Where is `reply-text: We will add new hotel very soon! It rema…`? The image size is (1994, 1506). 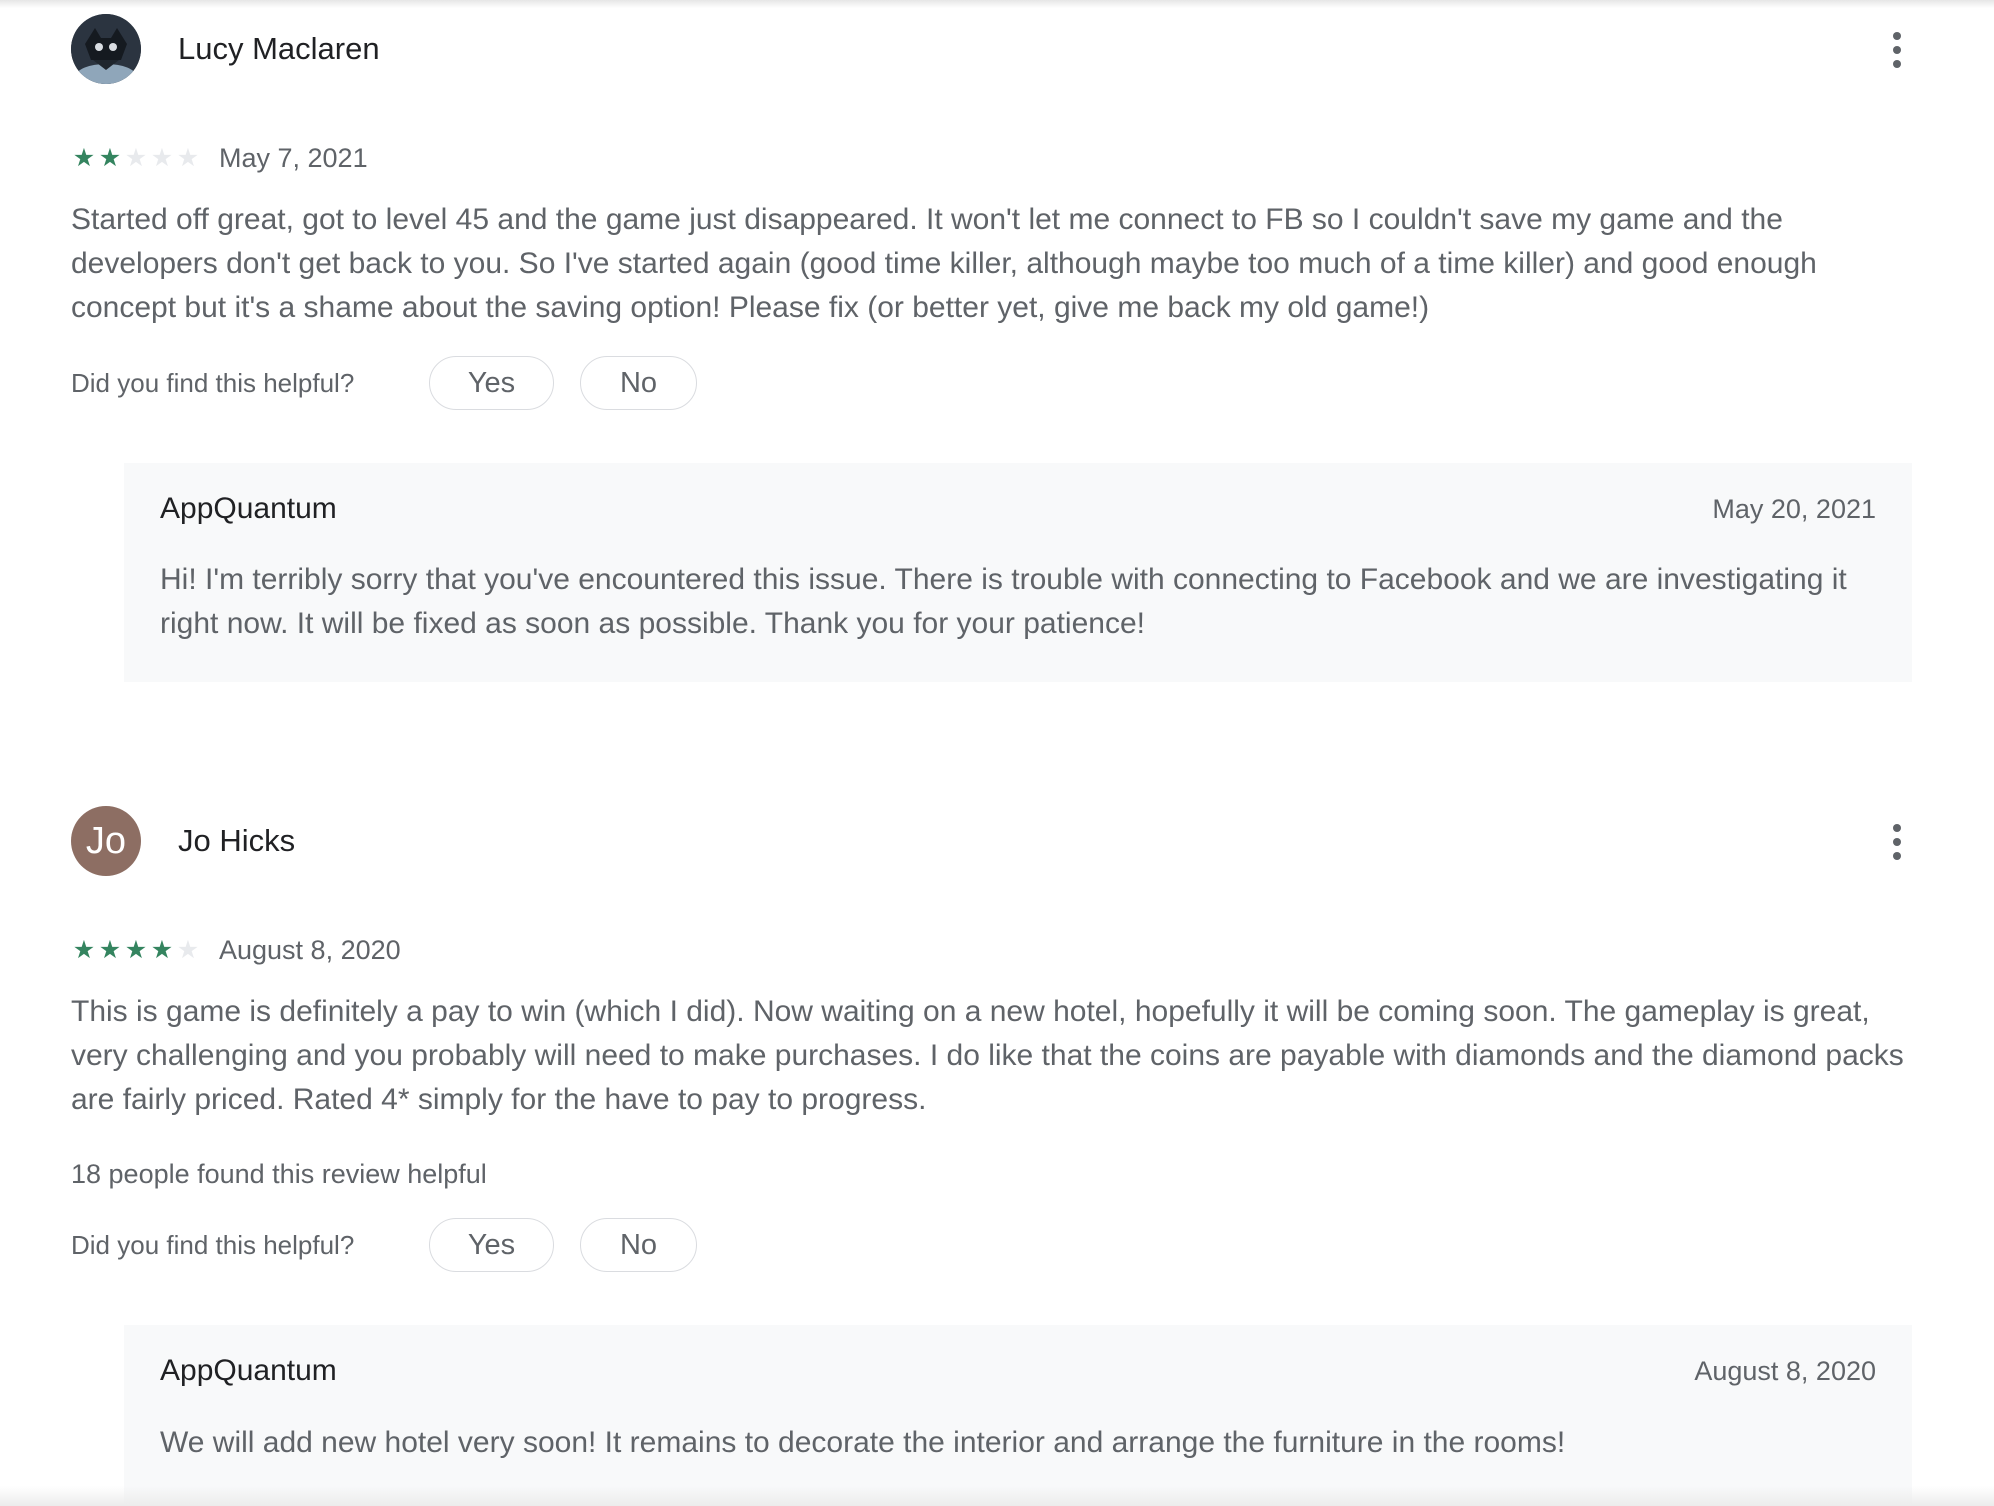 reply-text: We will add new hotel very soon! It rema… is located at coordinates (863, 1442).